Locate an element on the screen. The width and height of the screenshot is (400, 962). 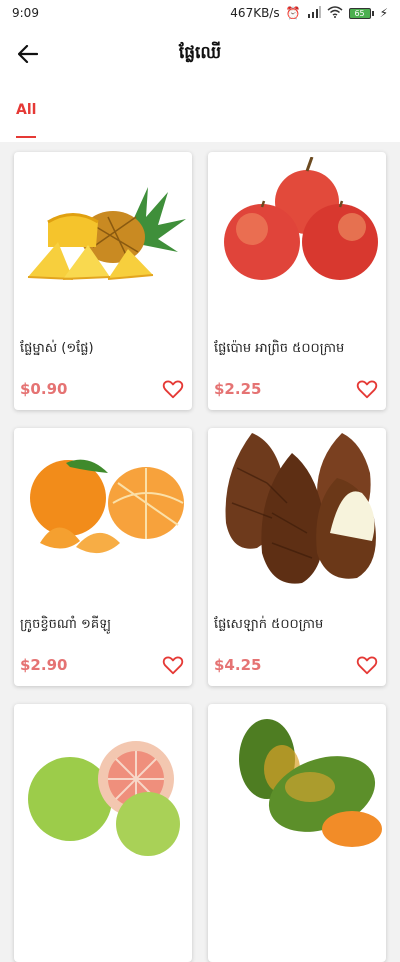
product-card: ផ្លែប៉ោម អាព្រិច ៥០០ក្រាម $2.25 is located at coordinates (297, 281).